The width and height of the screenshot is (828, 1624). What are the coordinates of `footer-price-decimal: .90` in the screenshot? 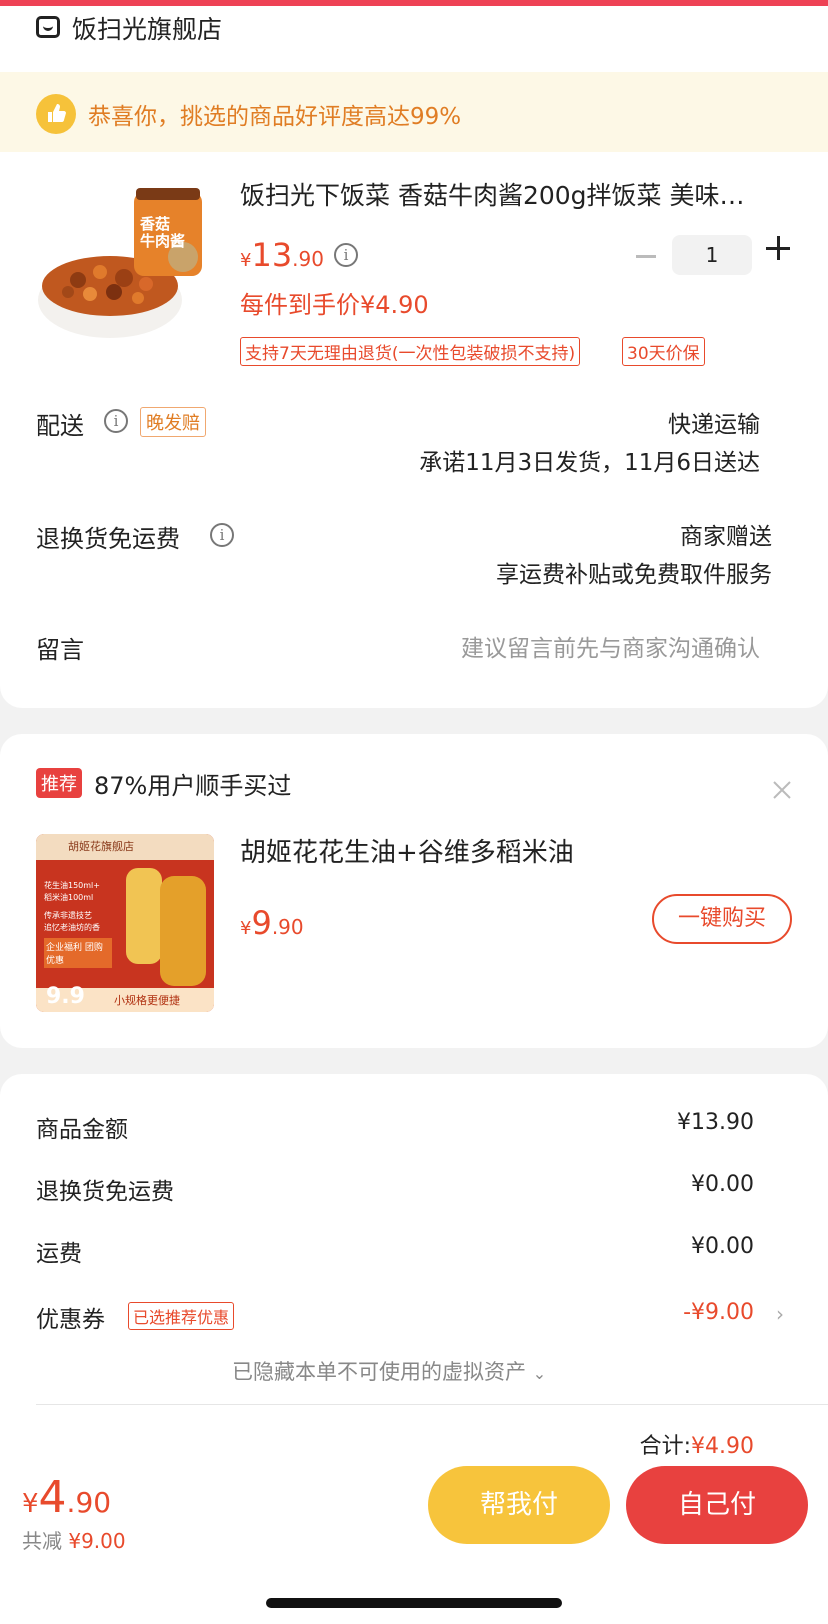 It's located at (89, 1502).